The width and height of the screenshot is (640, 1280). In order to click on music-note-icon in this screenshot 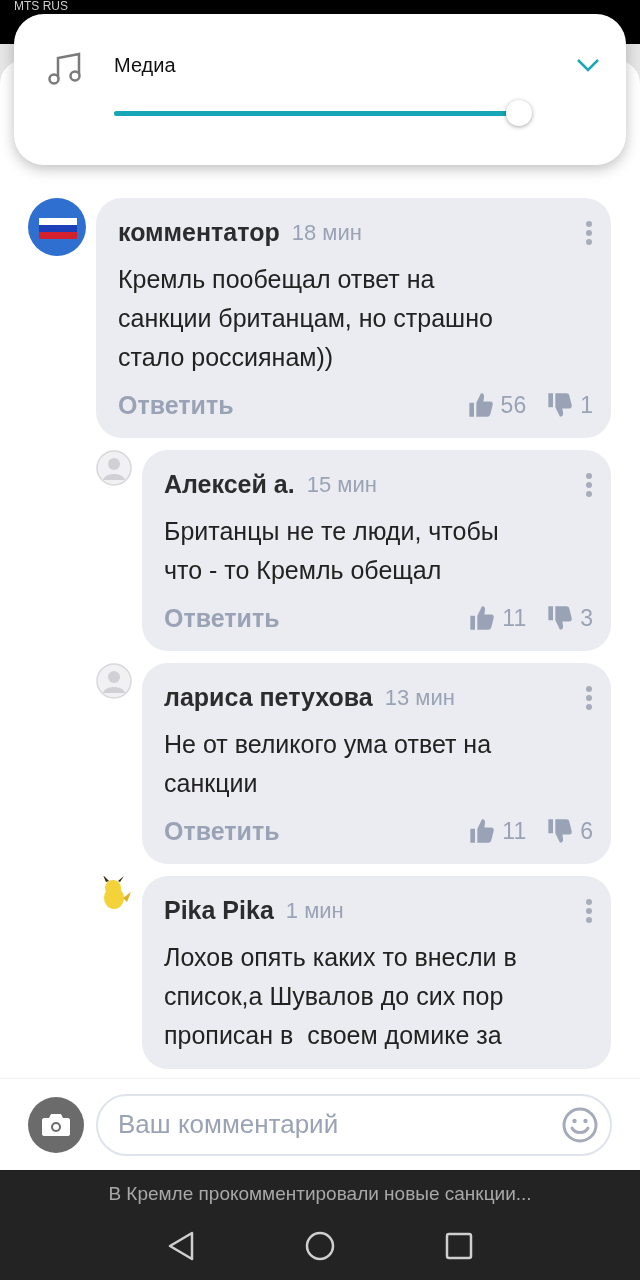, I will do `click(65, 69)`.